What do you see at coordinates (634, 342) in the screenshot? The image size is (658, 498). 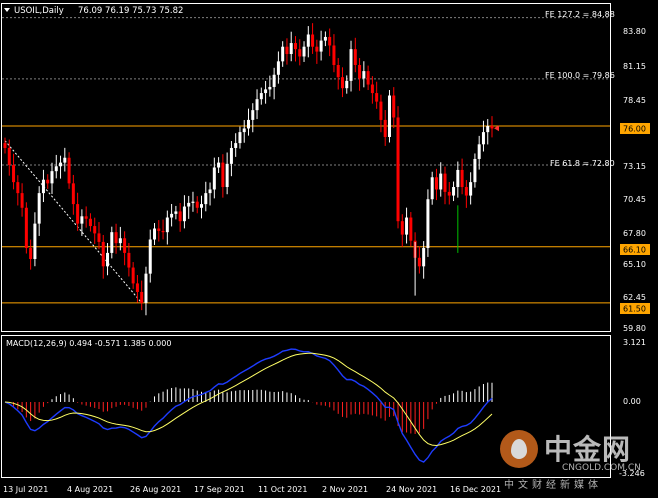 I see `macd-tick-top: 3.121` at bounding box center [634, 342].